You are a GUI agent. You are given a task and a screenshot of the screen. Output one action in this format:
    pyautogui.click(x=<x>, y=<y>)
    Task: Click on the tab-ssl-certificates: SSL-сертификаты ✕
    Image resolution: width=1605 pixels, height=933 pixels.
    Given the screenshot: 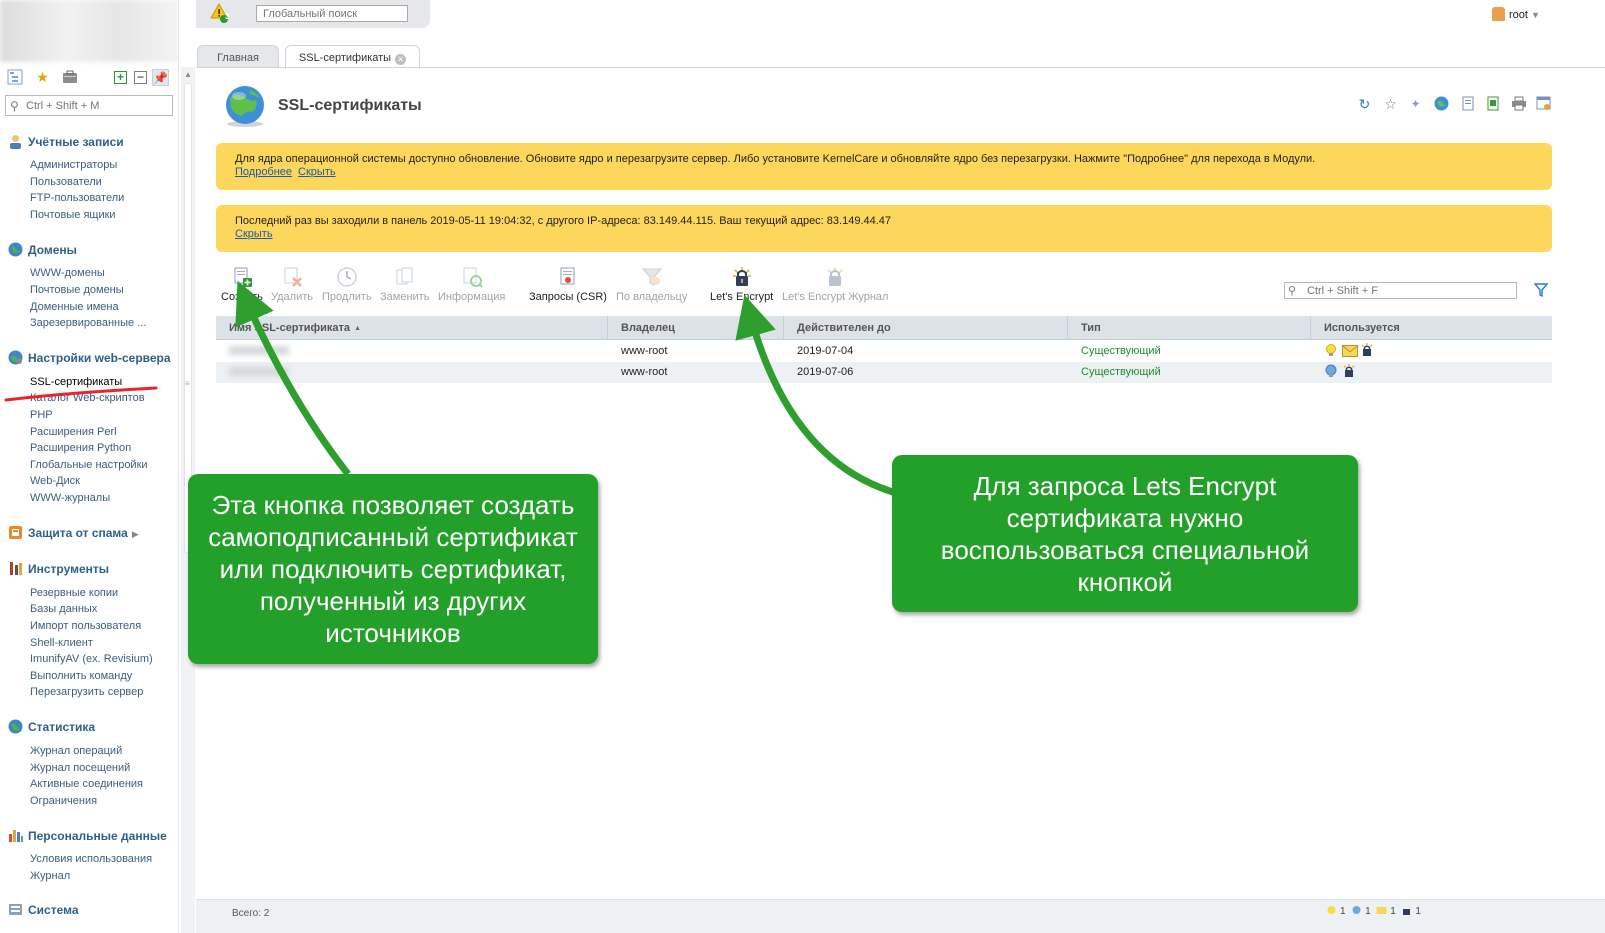 What is the action you would take?
    pyautogui.click(x=352, y=57)
    